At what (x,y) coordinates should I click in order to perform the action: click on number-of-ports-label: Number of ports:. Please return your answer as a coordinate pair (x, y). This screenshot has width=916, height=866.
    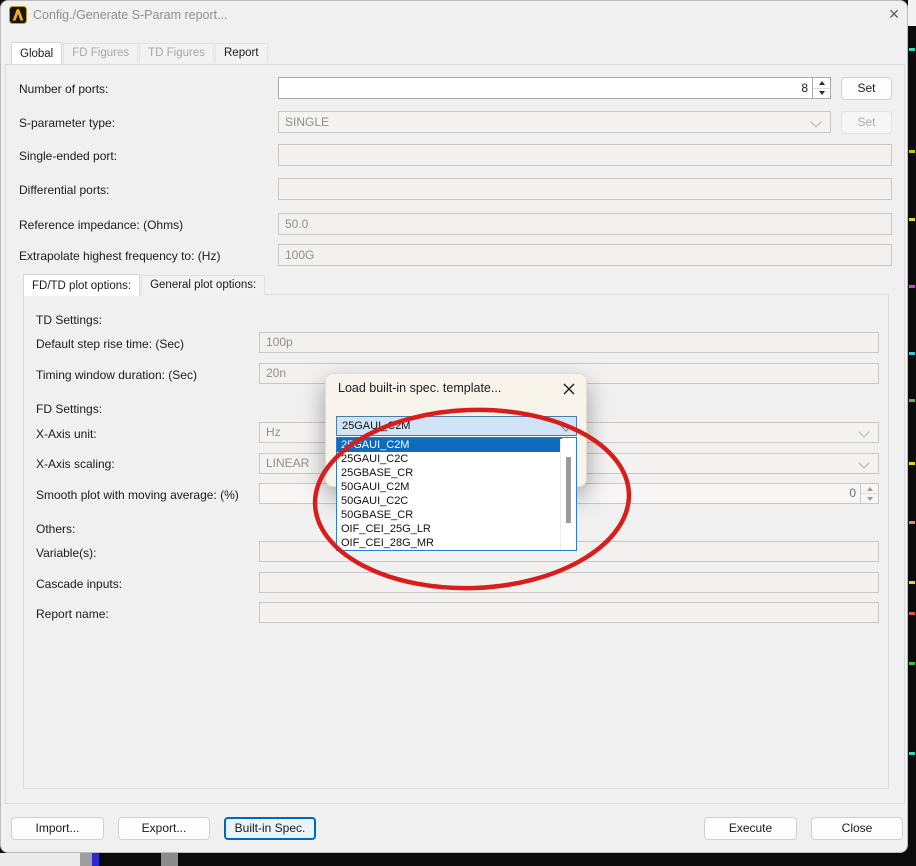
    Looking at the image, I should click on (64, 89).